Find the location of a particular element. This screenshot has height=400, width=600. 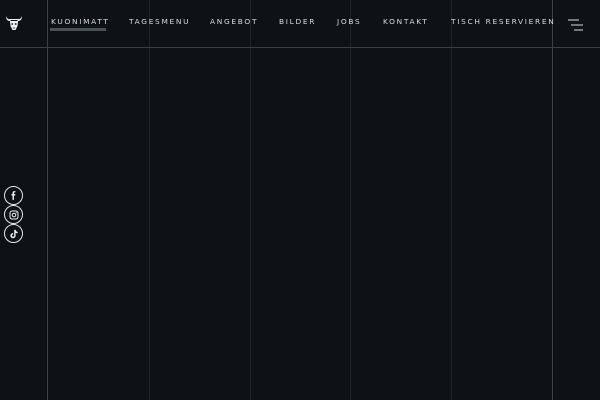

instagram-icon is located at coordinates (13, 214).